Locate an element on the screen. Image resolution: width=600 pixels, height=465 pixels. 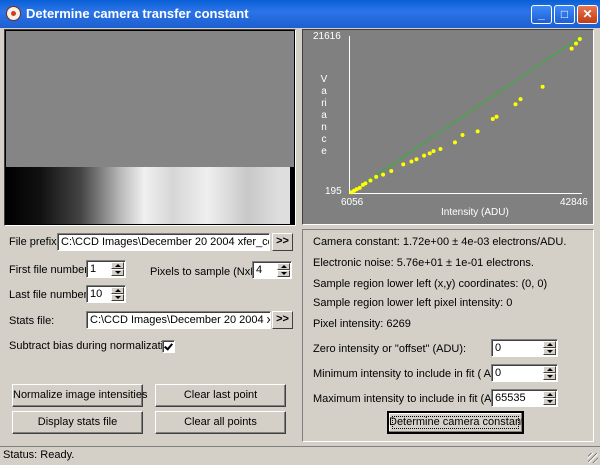
min-intensity-value: 0 is located at coordinates (498, 373).